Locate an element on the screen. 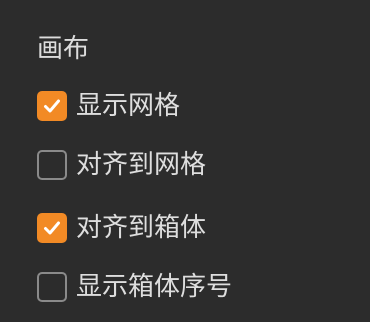 This screenshot has height=322, width=376. option-show-box-number: 显示箱体序号 is located at coordinates (134, 287).